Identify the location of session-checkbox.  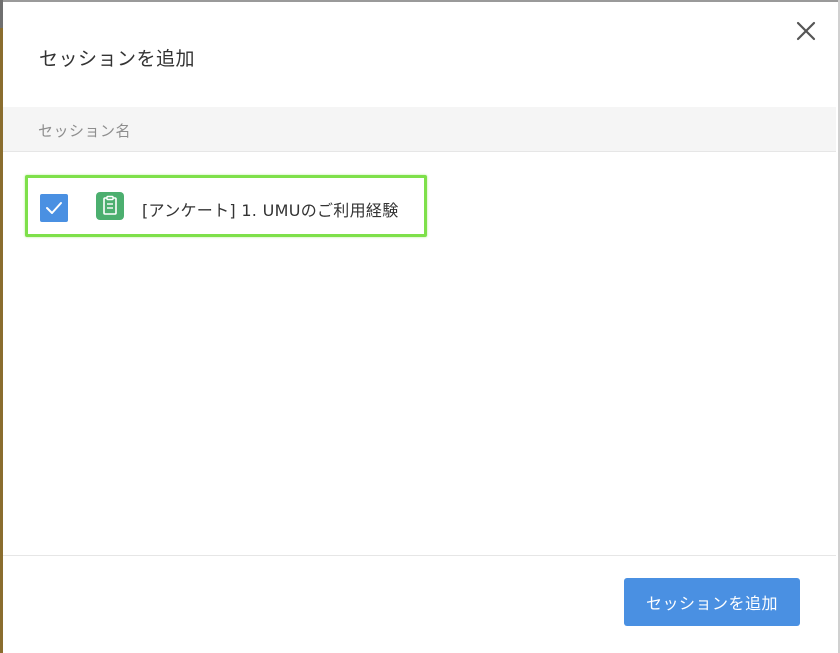
(54, 208).